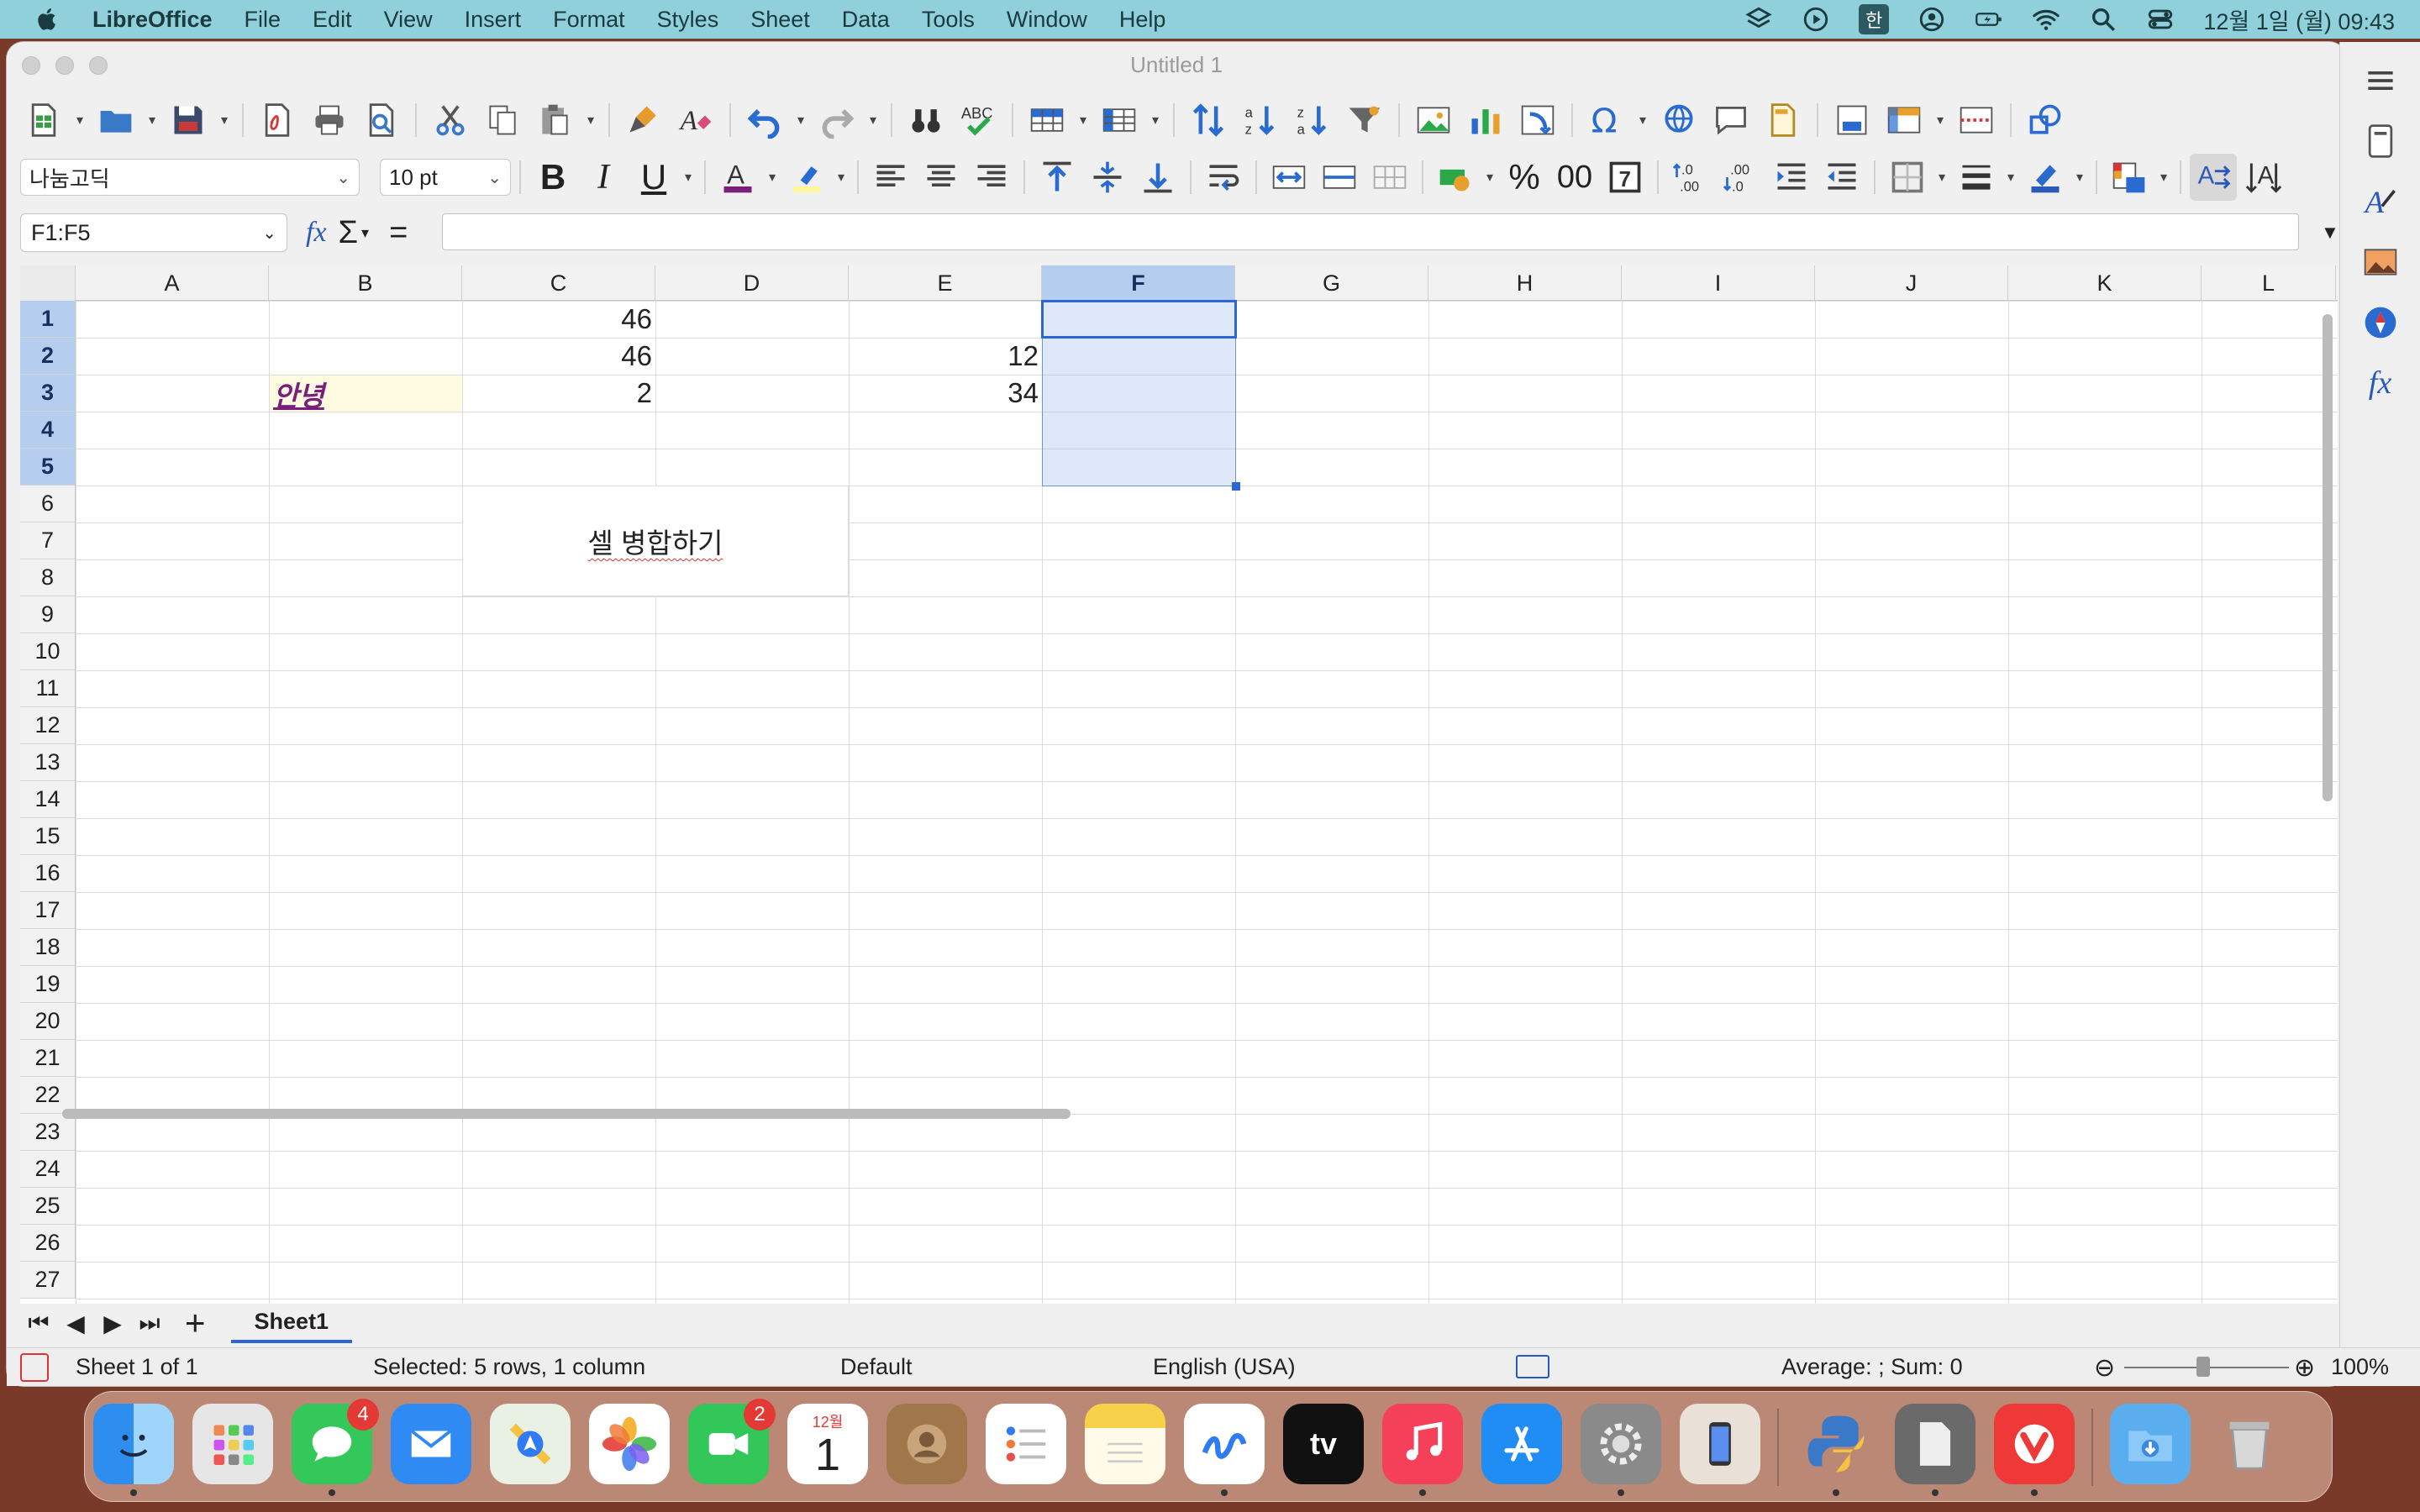  Describe the element at coordinates (1107, 177) in the screenshot. I see `center-vertically-button` at that location.